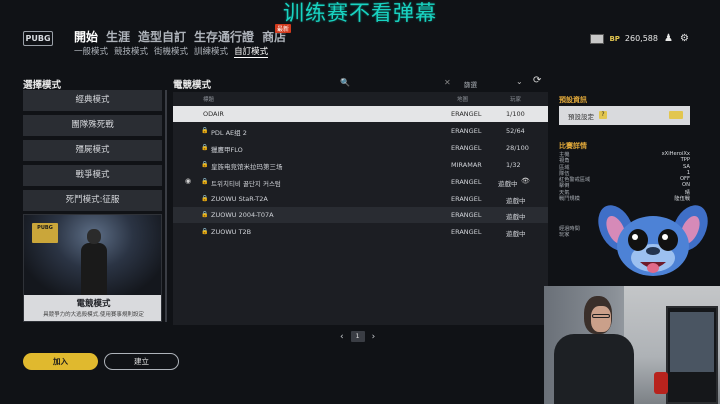 This screenshot has width=720, height=404. I want to click on subtab-training: 訓練模式, so click(211, 51).